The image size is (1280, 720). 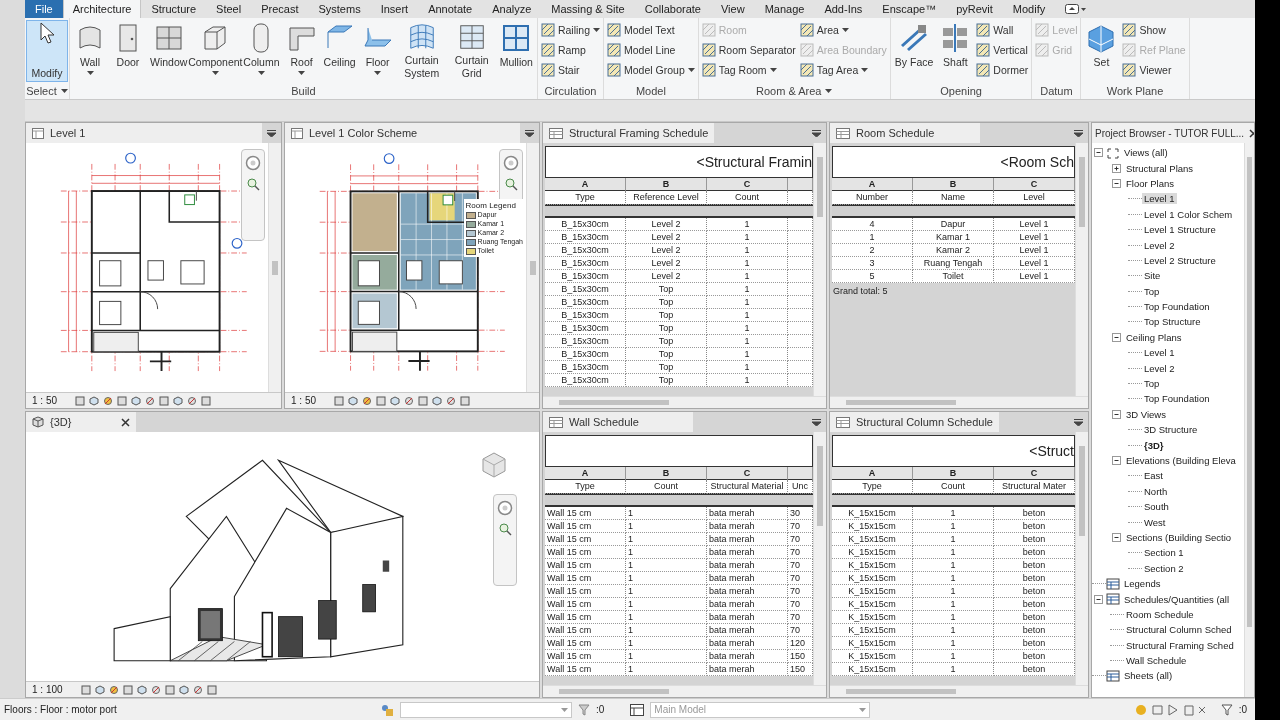 I want to click on view-cube-icon, so click(x=494, y=465).